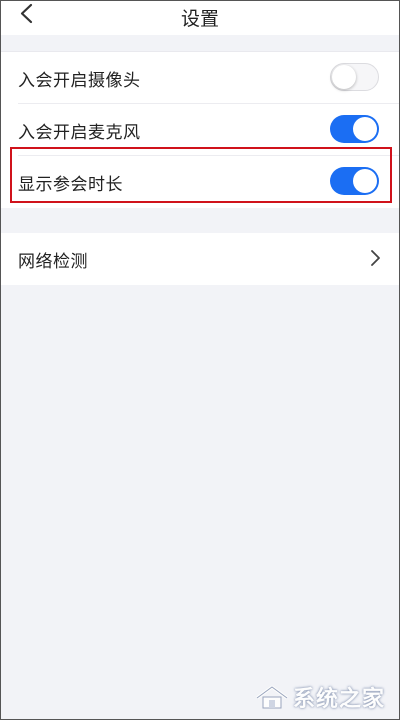 The width and height of the screenshot is (400, 720). I want to click on meeting-duration-setting-label: 显示参会时长, so click(70, 185).